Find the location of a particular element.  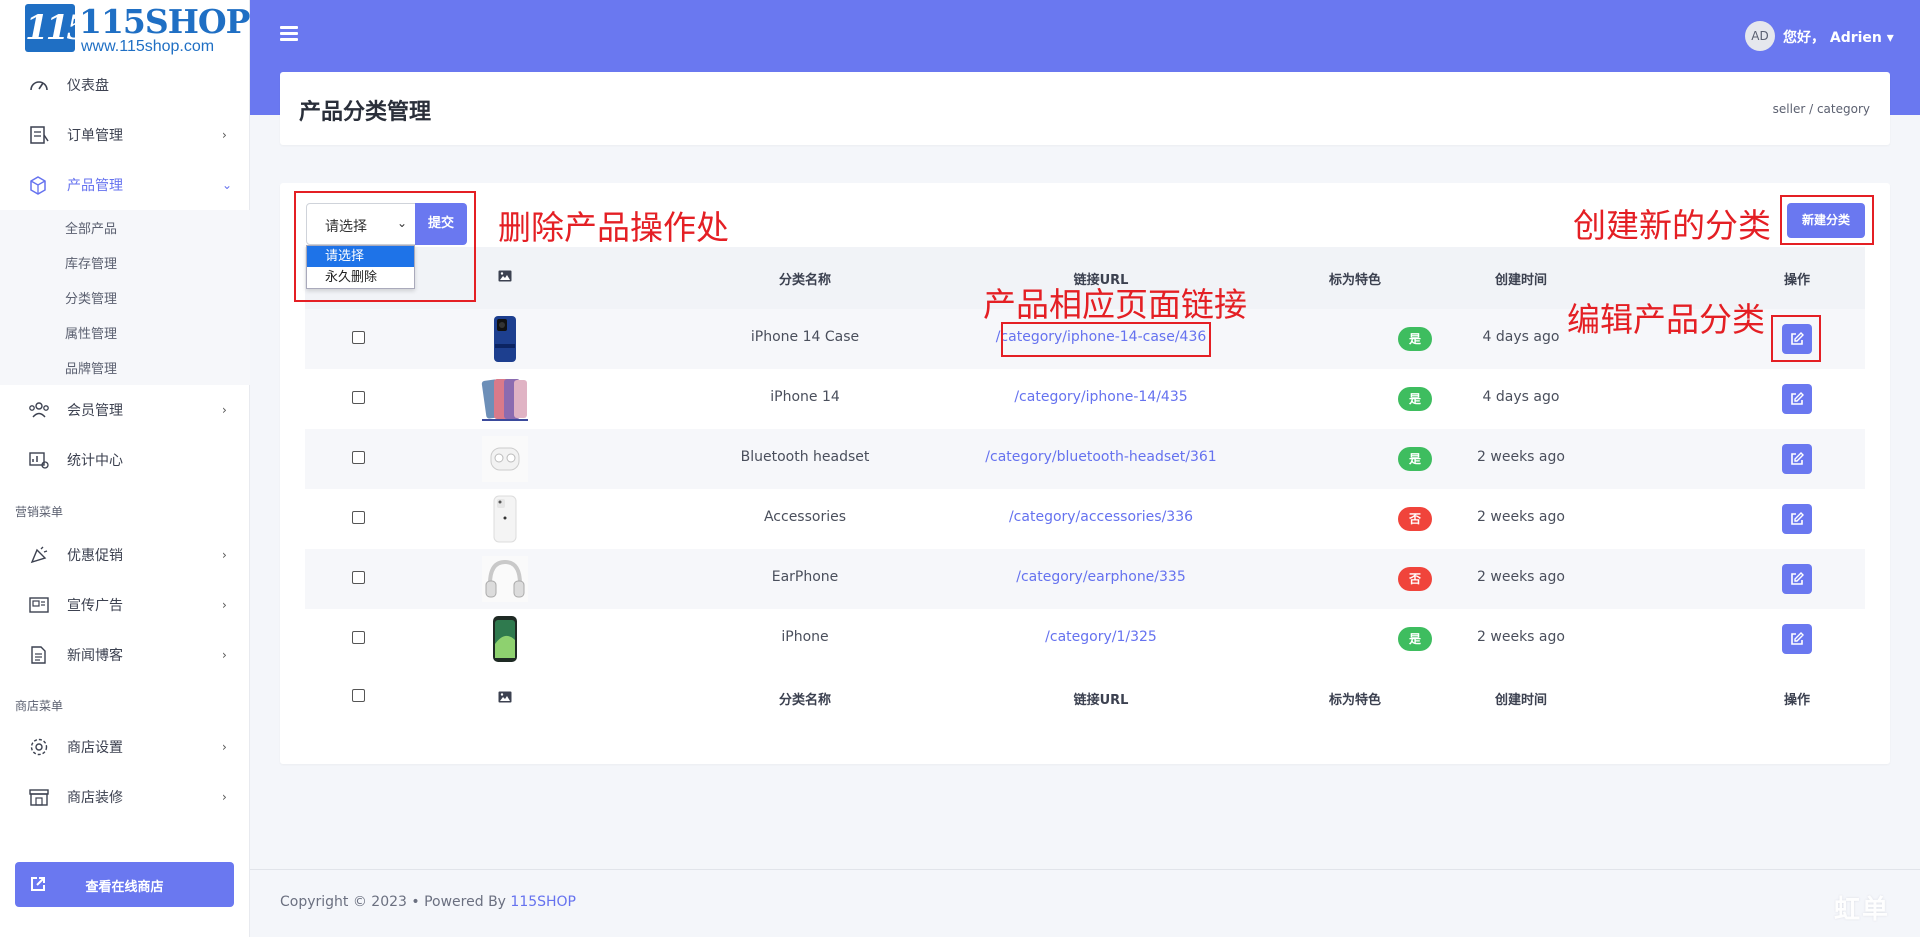

category-name: iPhone is located at coordinates (805, 637).